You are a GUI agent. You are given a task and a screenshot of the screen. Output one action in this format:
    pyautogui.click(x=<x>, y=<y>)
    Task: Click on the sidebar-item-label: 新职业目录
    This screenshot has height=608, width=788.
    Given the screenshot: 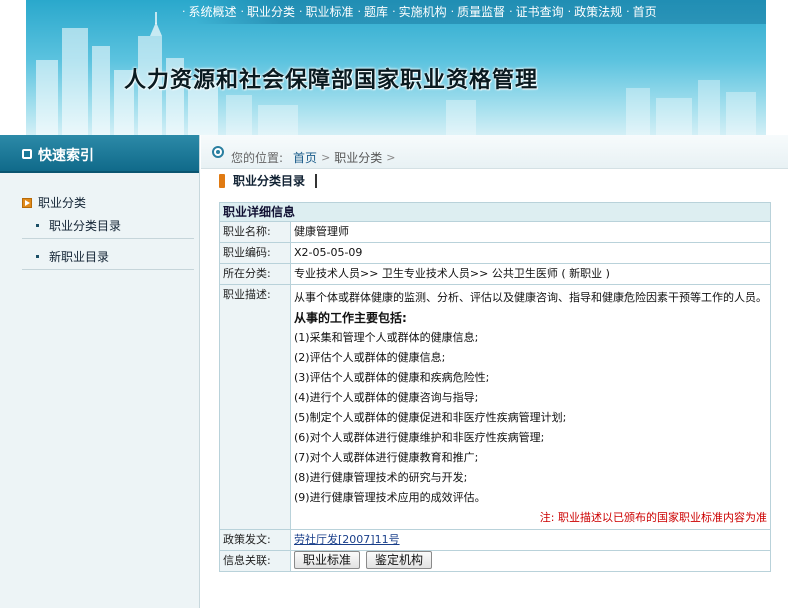 What is the action you would take?
    pyautogui.click(x=79, y=257)
    